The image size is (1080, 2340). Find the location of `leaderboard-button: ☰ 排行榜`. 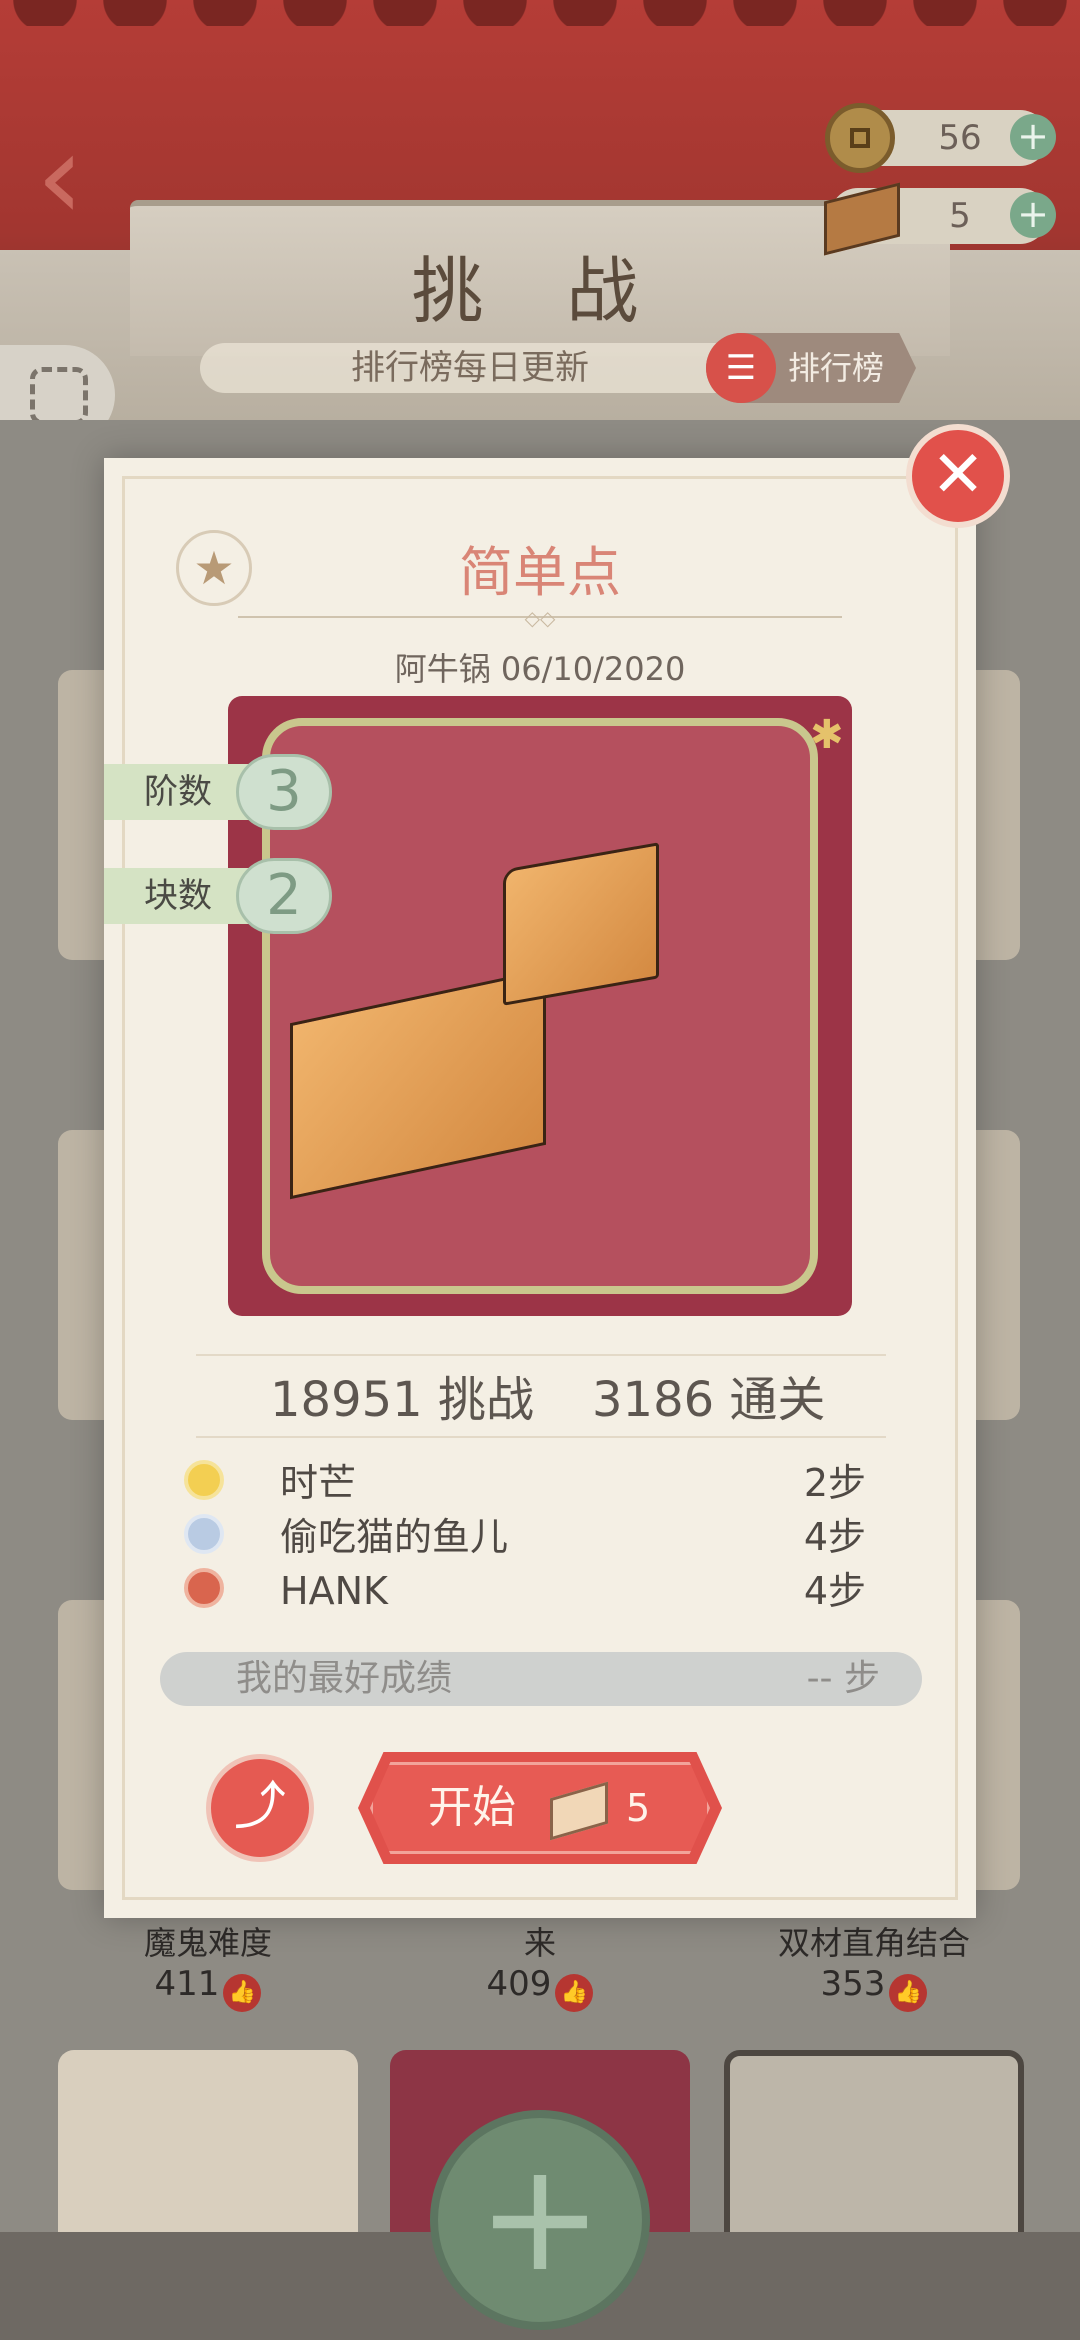

leaderboard-button: ☰ 排行榜 is located at coordinates (811, 368).